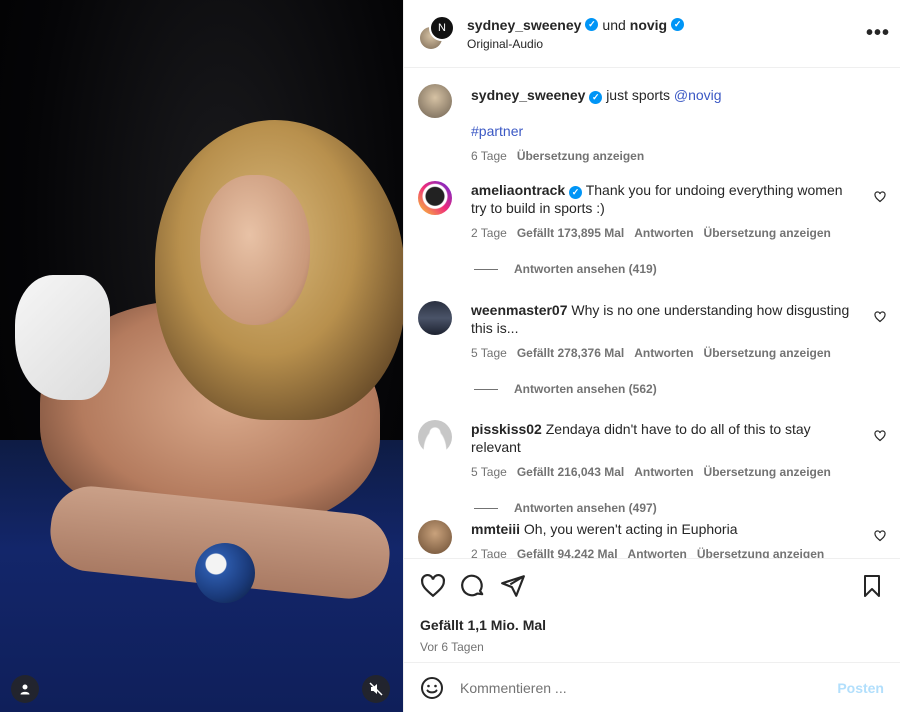 The image size is (900, 712). What do you see at coordinates (255, 250) in the screenshot?
I see `photo-subject-face` at bounding box center [255, 250].